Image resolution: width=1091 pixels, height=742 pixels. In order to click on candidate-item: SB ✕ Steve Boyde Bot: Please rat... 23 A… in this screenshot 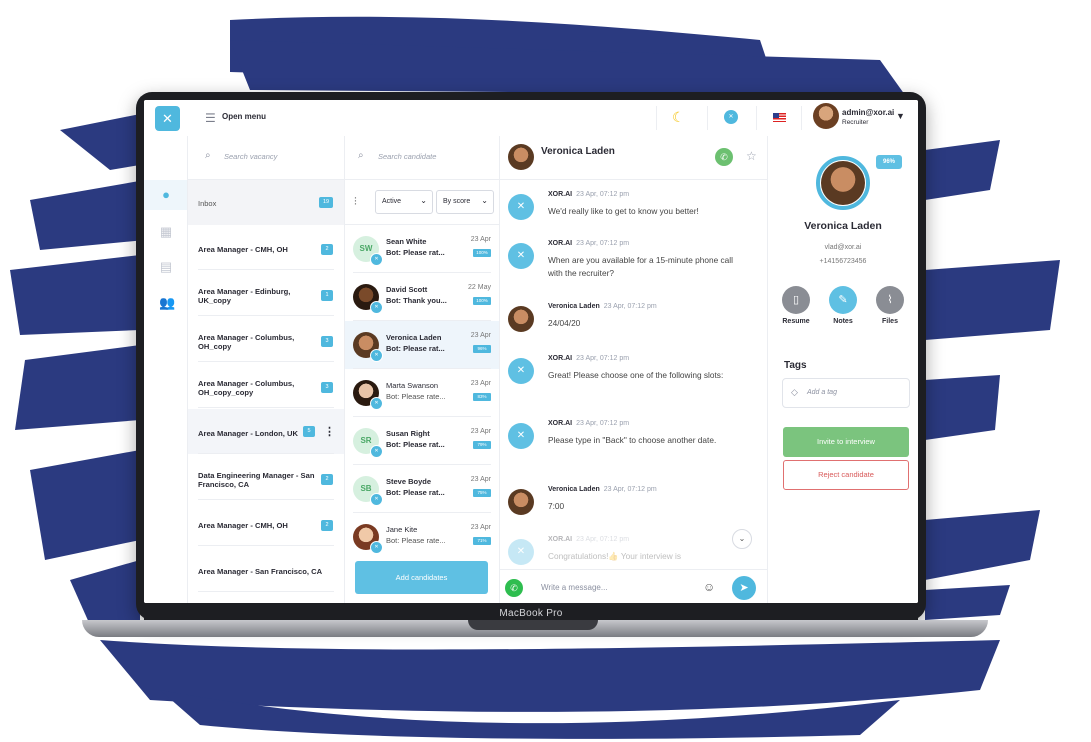, I will do `click(422, 489)`.